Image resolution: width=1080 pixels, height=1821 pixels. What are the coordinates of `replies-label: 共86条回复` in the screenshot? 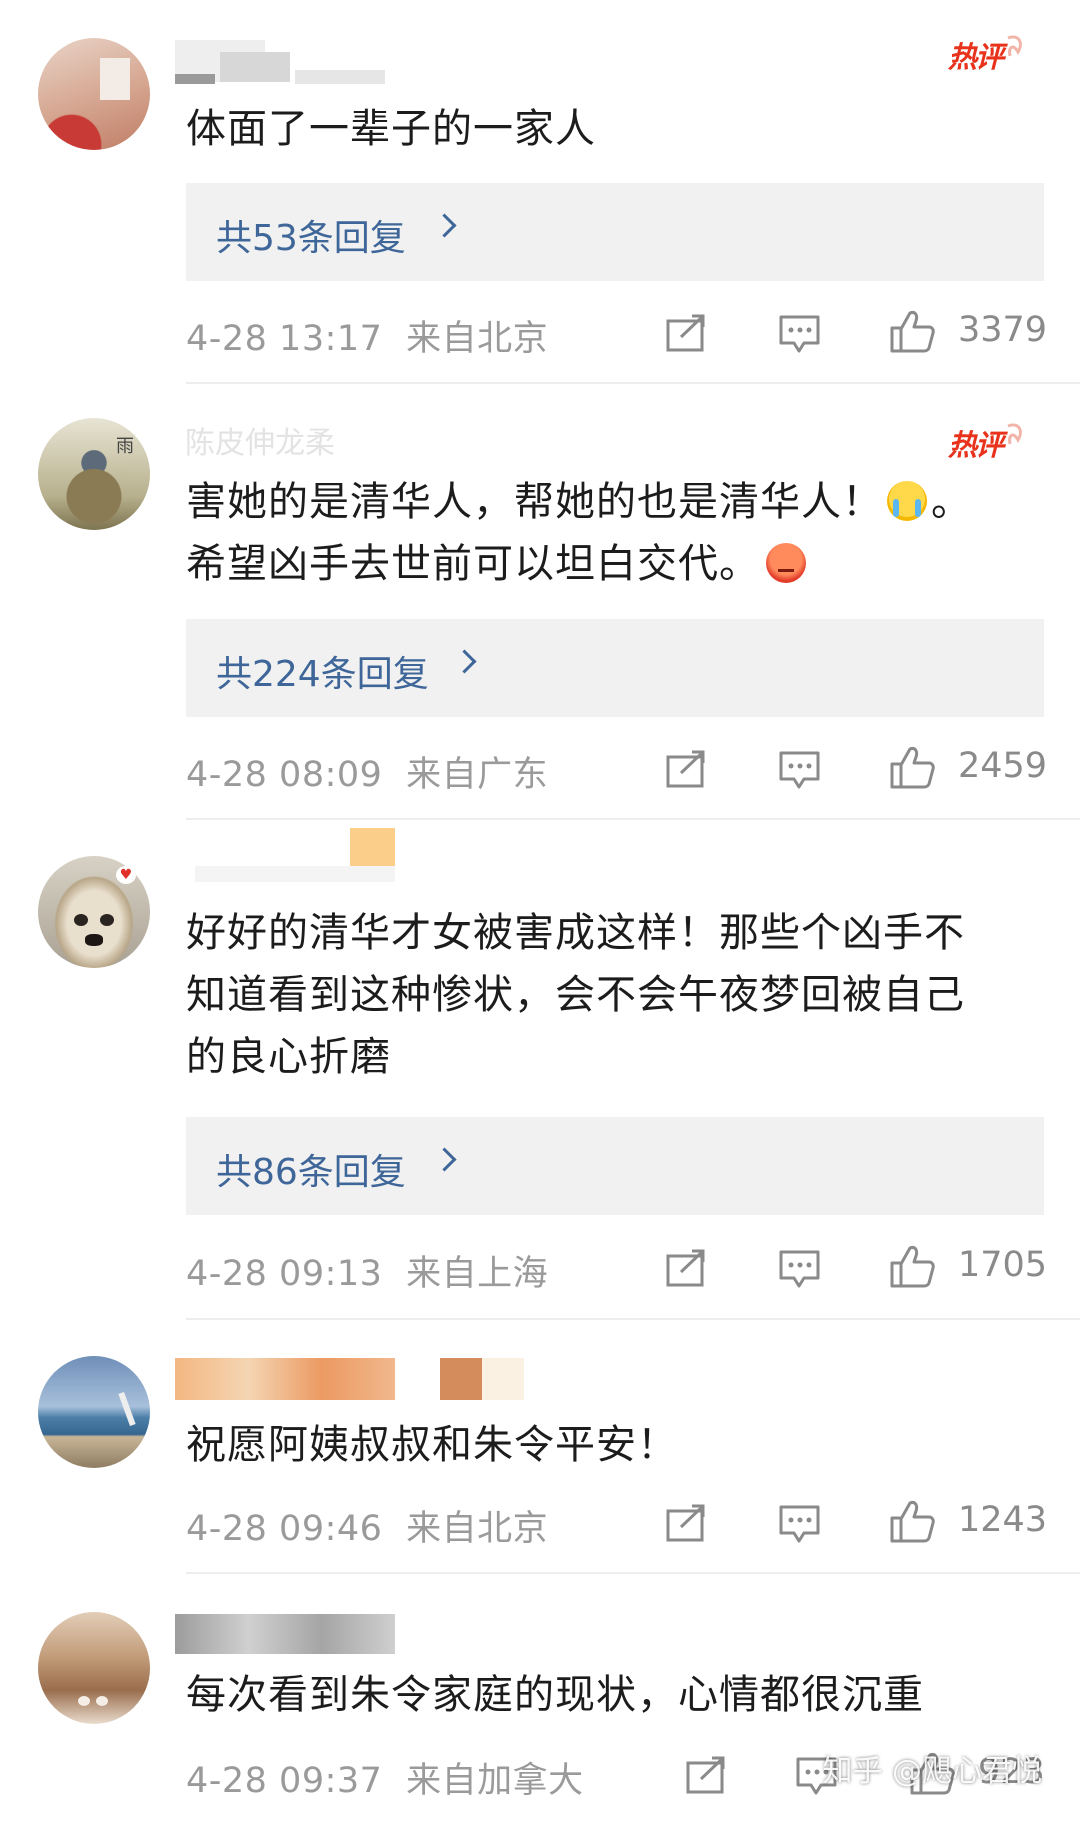 It's located at (311, 1172).